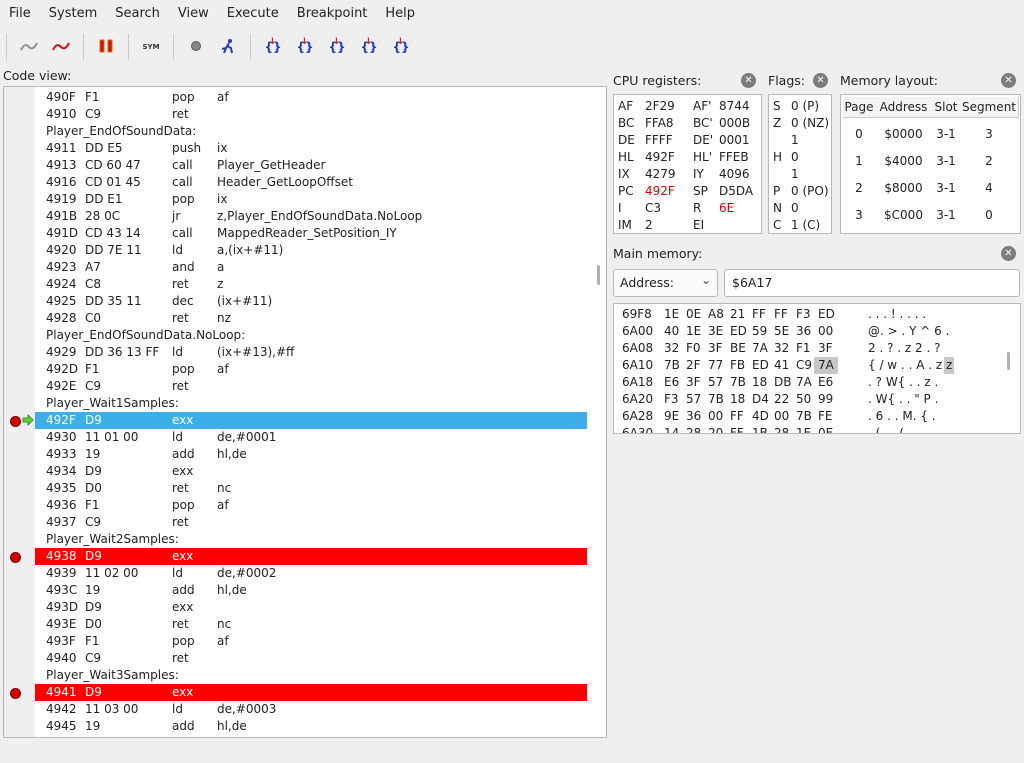 The width and height of the screenshot is (1024, 763). I want to click on register-value: 0001, so click(734, 140).